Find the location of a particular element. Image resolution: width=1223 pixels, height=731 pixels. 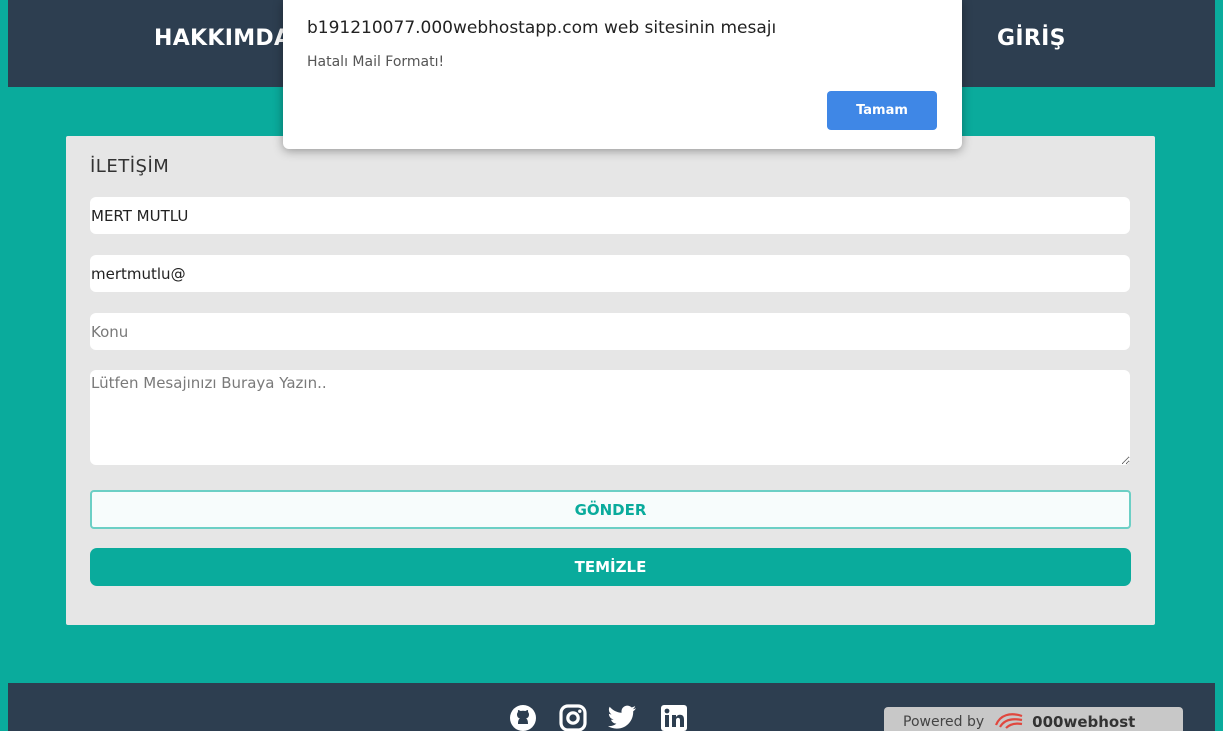

powered-by-badge: Powered by 000webhost is located at coordinates (1033, 719).